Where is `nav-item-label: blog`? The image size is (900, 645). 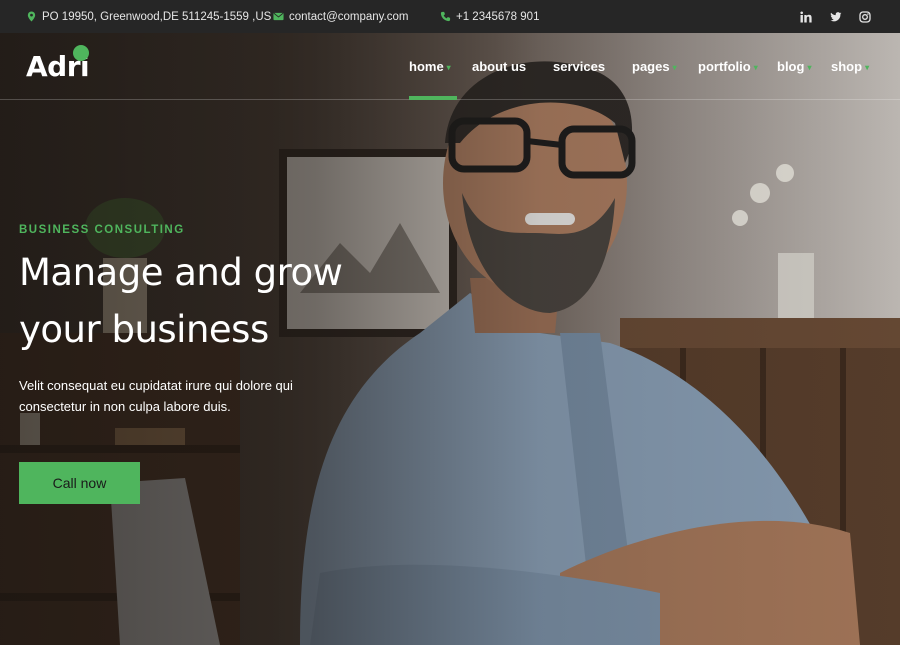
nav-item-label: blog is located at coordinates (791, 66).